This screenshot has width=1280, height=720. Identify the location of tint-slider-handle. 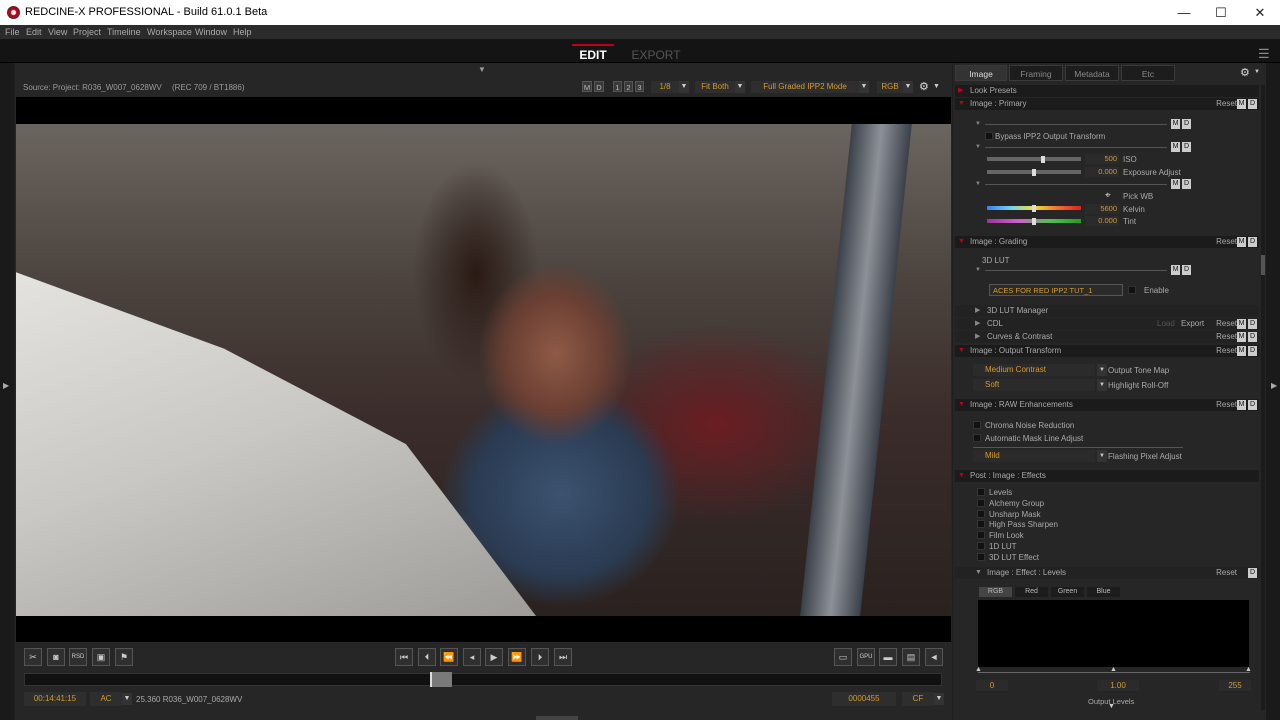
(1034, 221).